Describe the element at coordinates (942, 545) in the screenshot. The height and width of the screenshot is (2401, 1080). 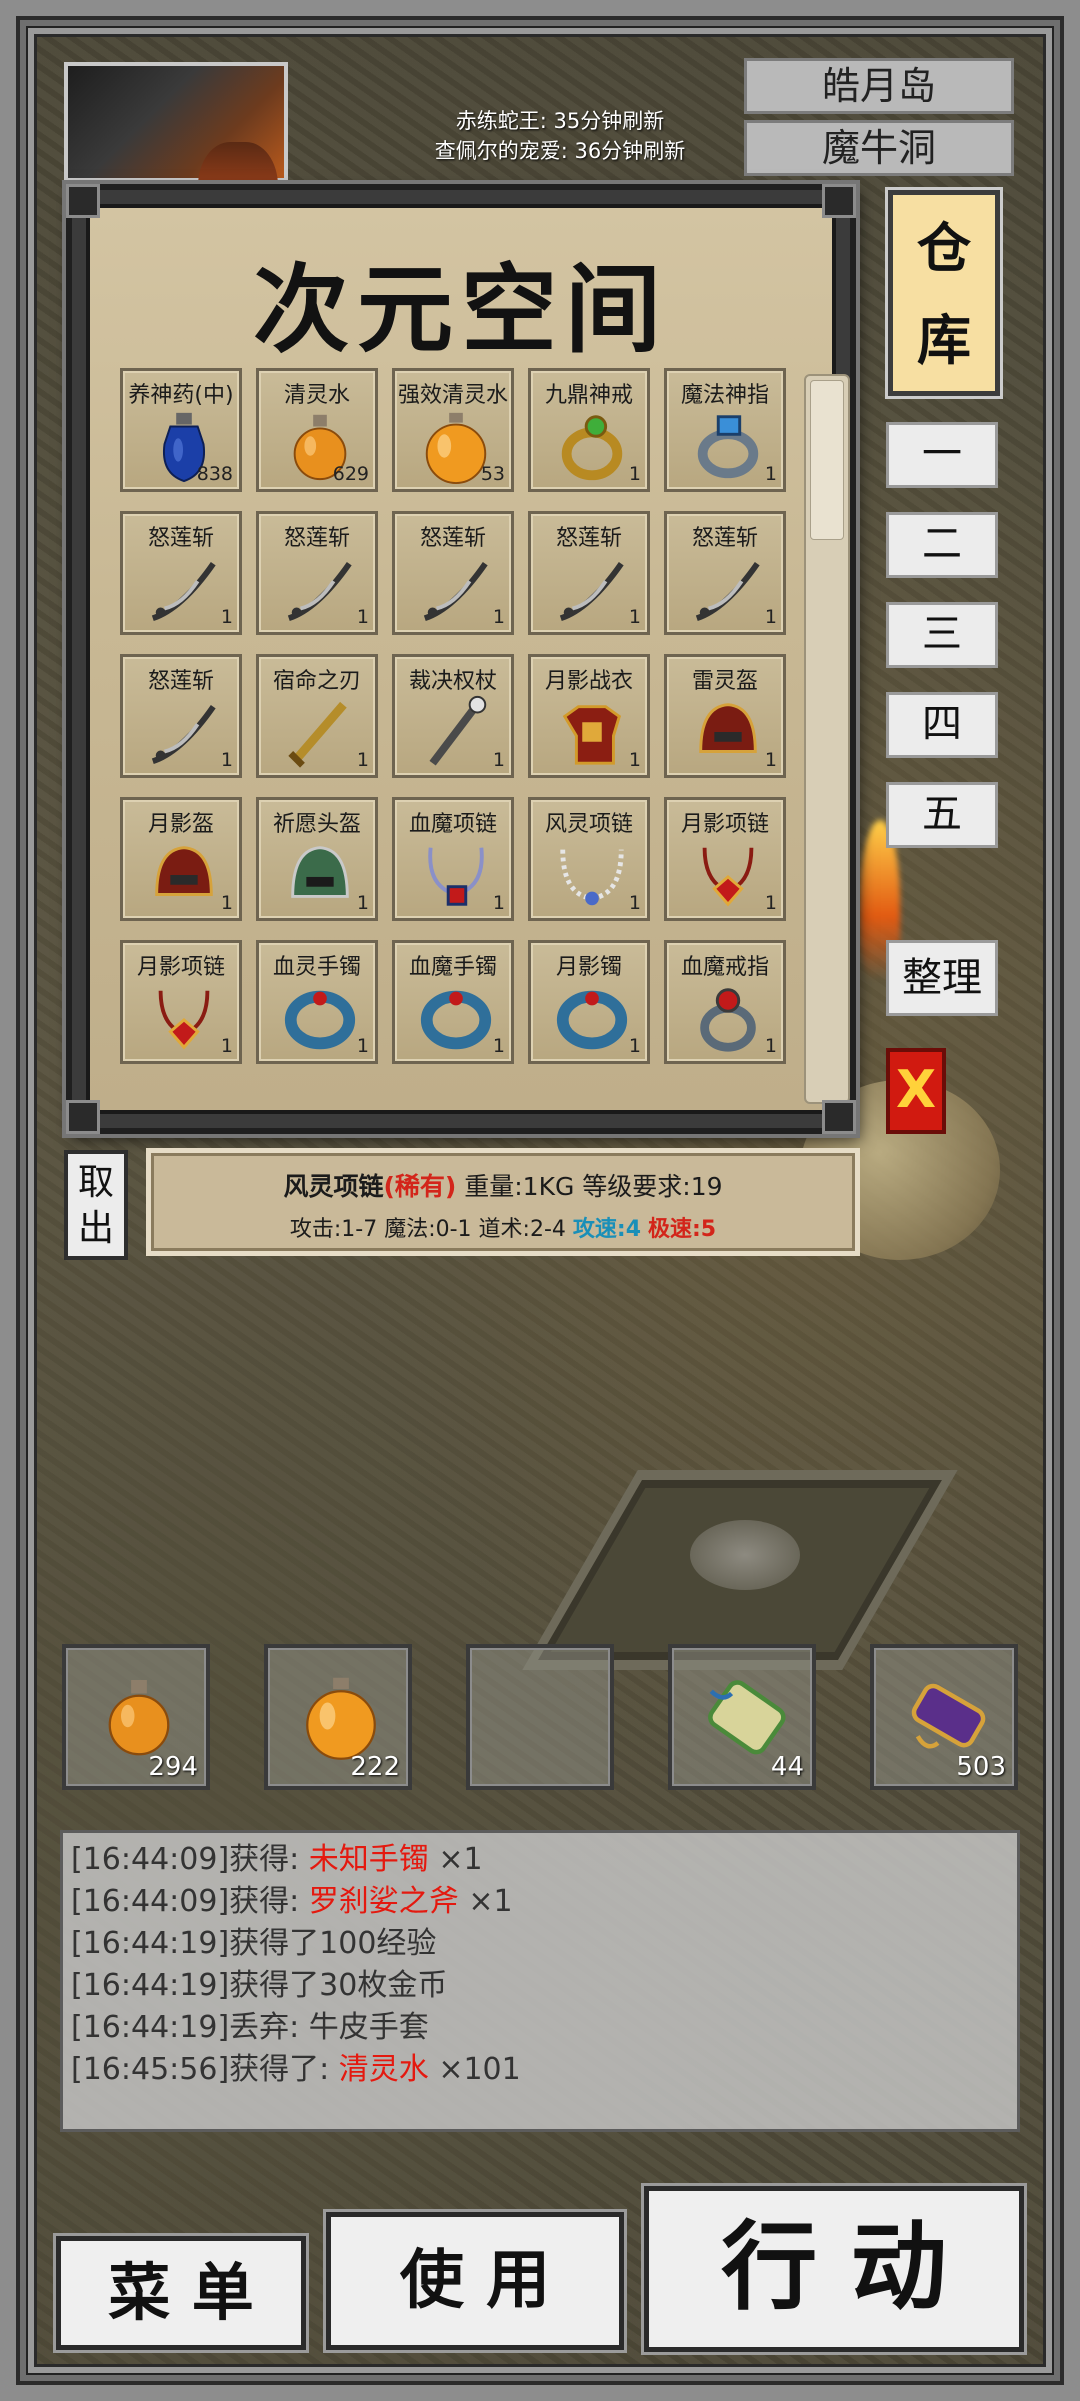
I see `page-button-2: 二` at that location.